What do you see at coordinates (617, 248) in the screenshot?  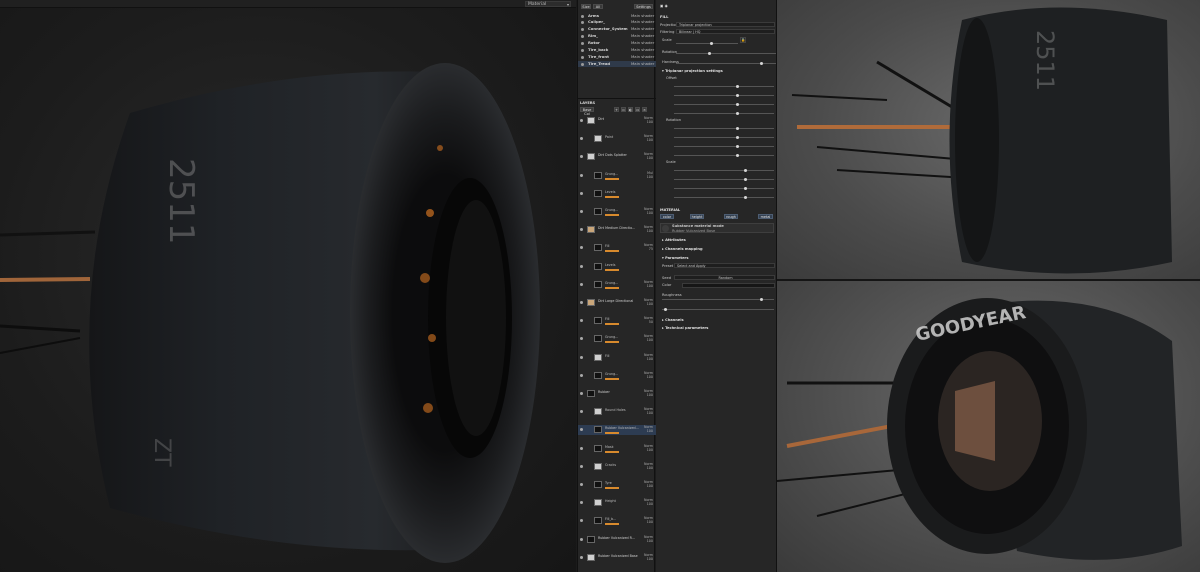 I see `sublayer-row: Fill Norm 75` at bounding box center [617, 248].